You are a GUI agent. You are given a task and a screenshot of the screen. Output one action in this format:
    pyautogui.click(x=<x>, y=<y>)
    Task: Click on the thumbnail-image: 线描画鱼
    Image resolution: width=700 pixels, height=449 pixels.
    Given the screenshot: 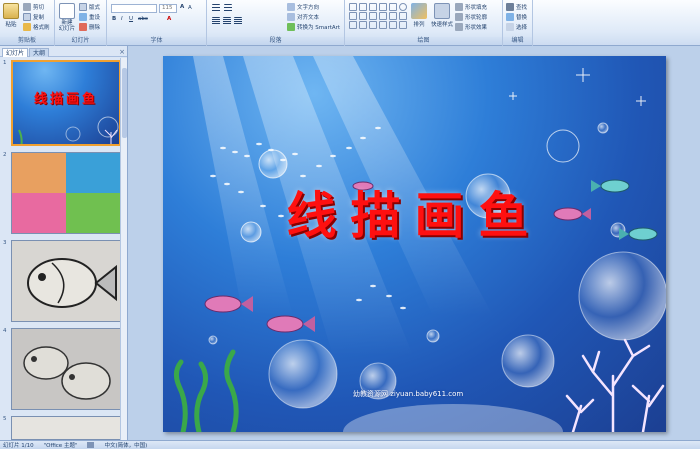 What is the action you would take?
    pyautogui.click(x=66, y=103)
    